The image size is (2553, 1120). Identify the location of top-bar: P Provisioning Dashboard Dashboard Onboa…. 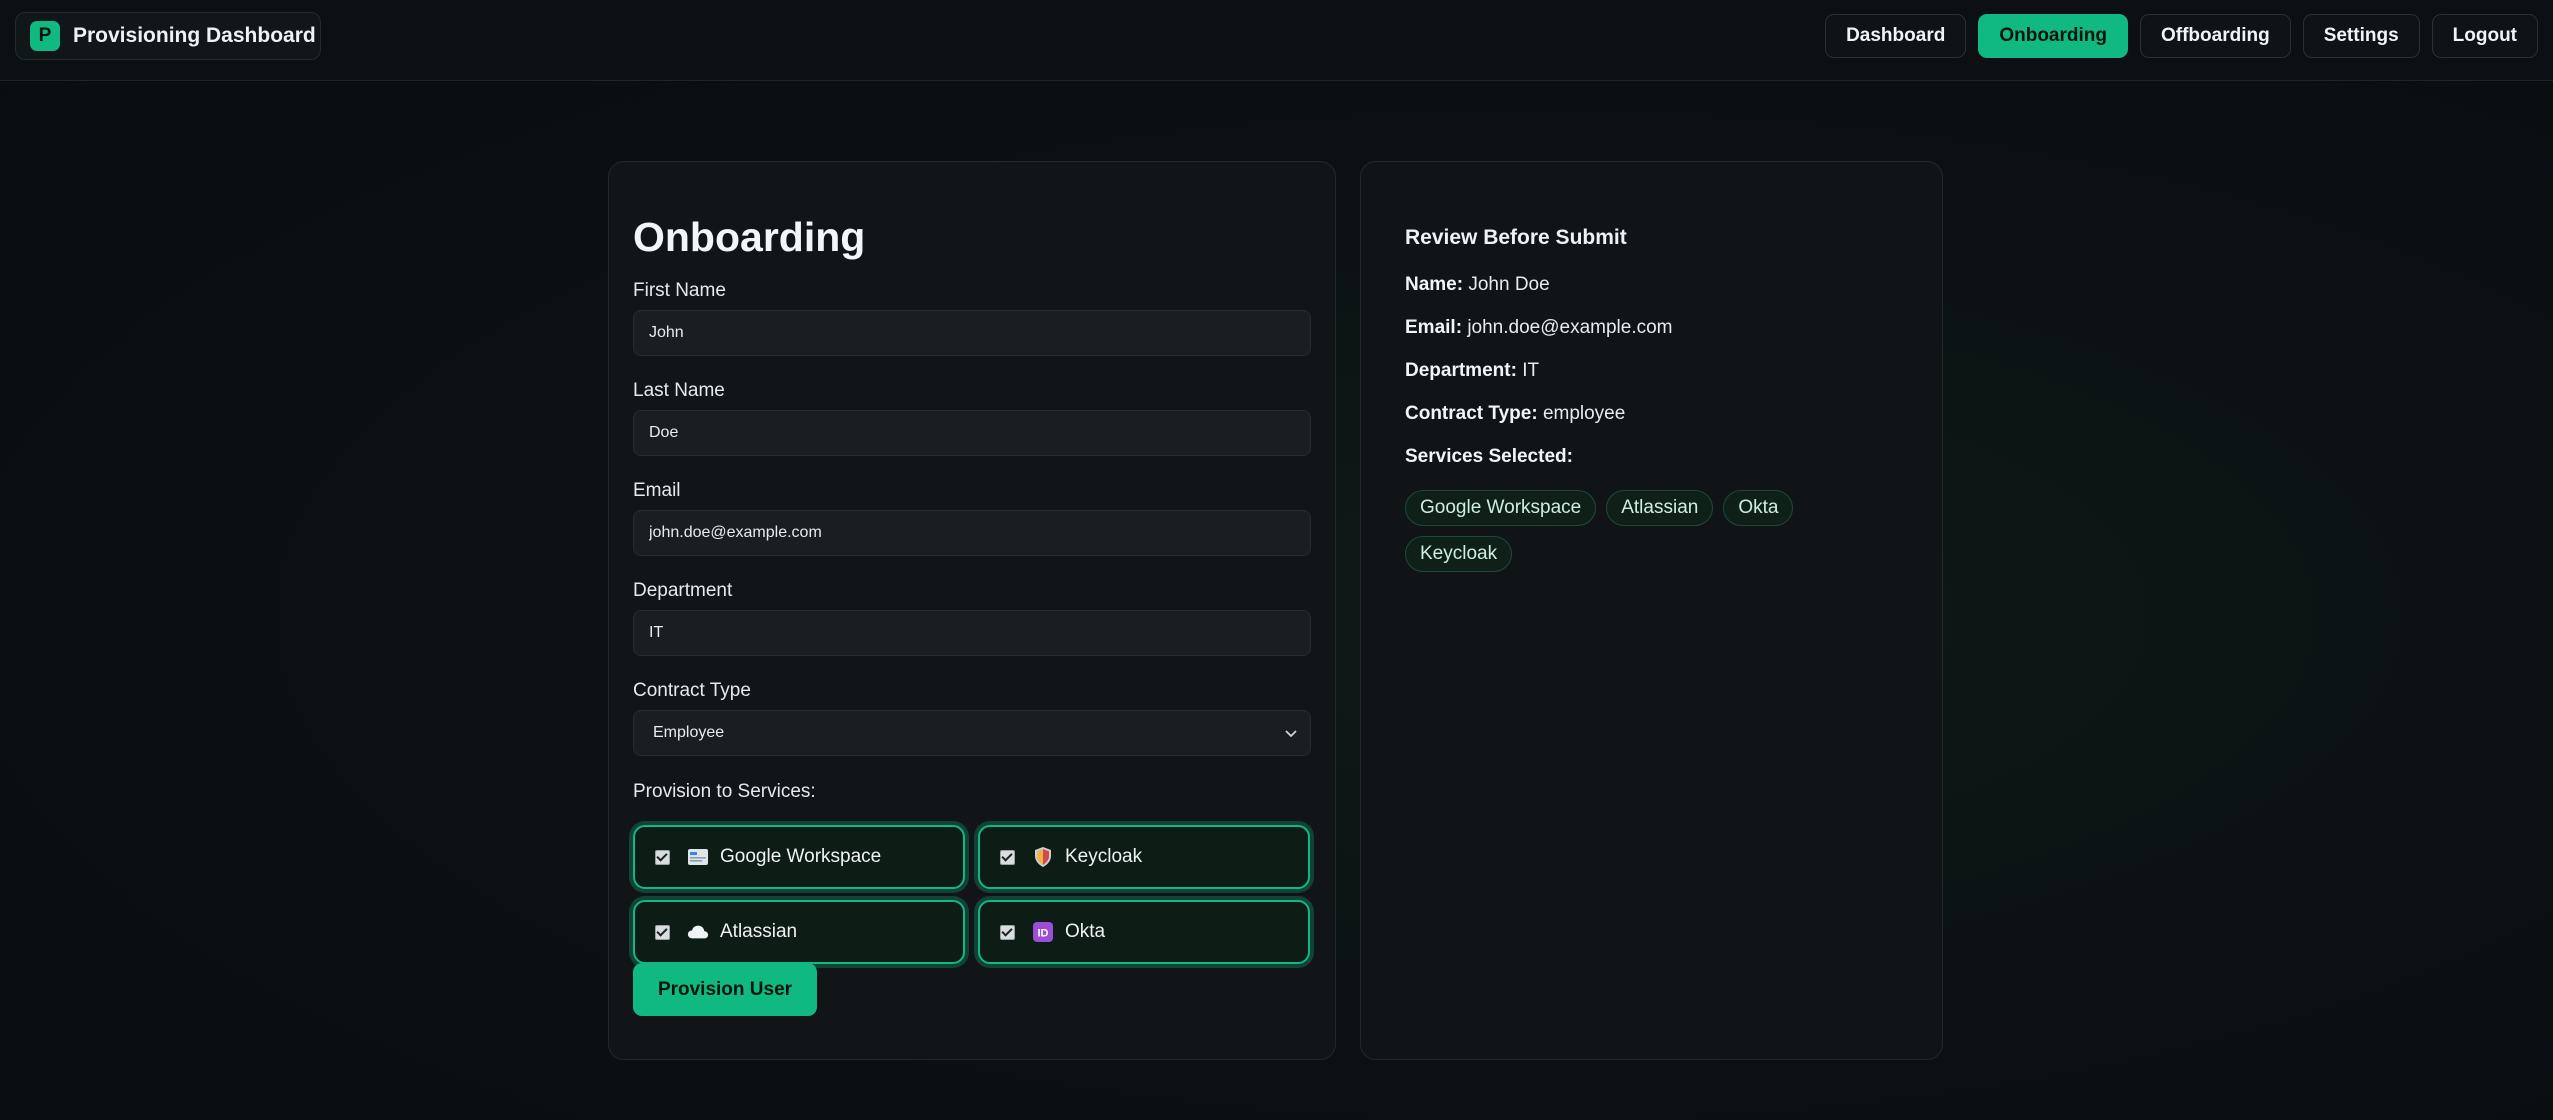
(1276, 40).